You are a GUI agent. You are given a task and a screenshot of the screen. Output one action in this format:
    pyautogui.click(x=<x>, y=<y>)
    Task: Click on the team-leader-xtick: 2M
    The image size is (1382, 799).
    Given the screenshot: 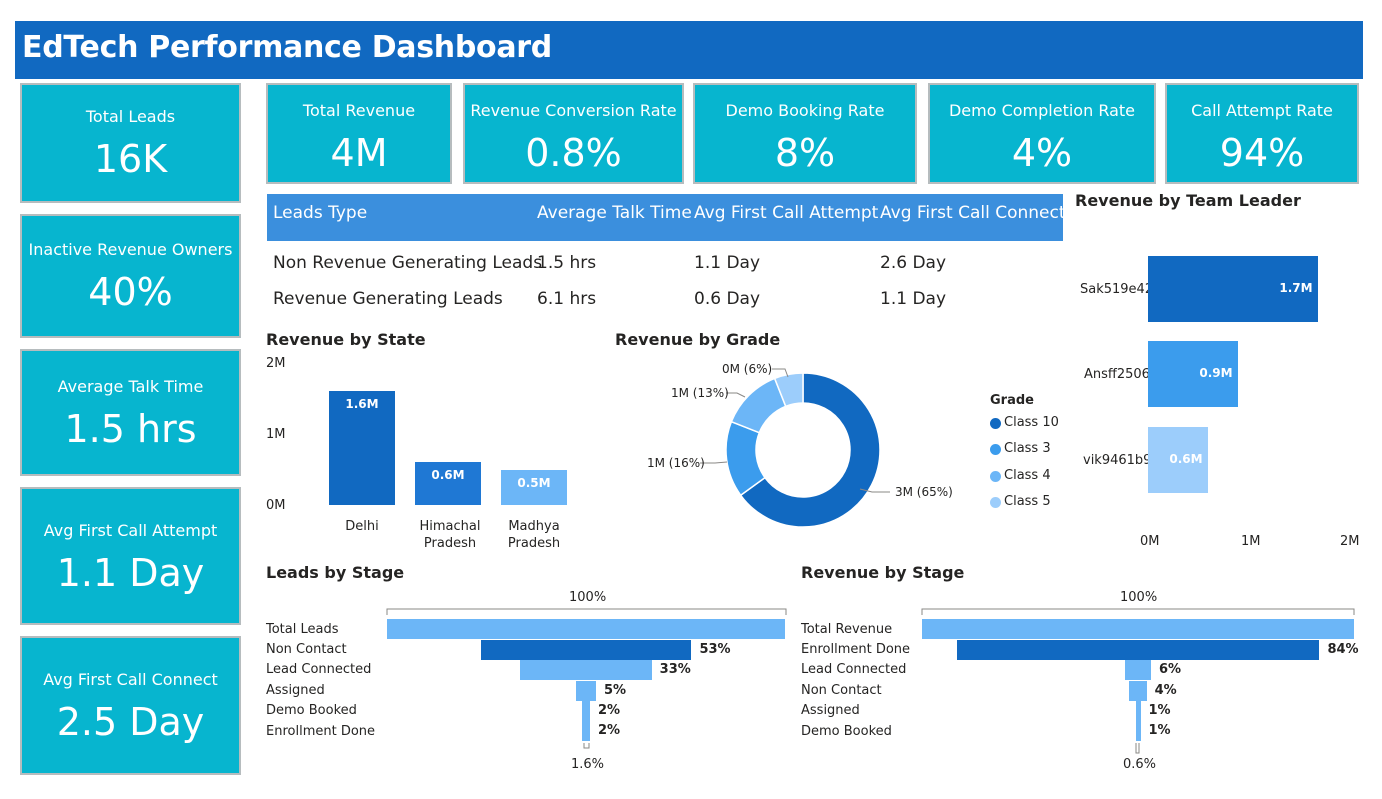 What is the action you would take?
    pyautogui.click(x=1350, y=541)
    